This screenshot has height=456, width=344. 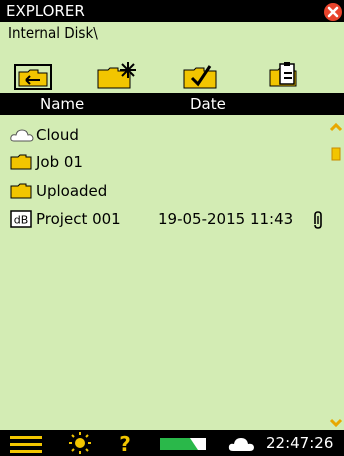 I want to click on folder-up-button, so click(x=33, y=77).